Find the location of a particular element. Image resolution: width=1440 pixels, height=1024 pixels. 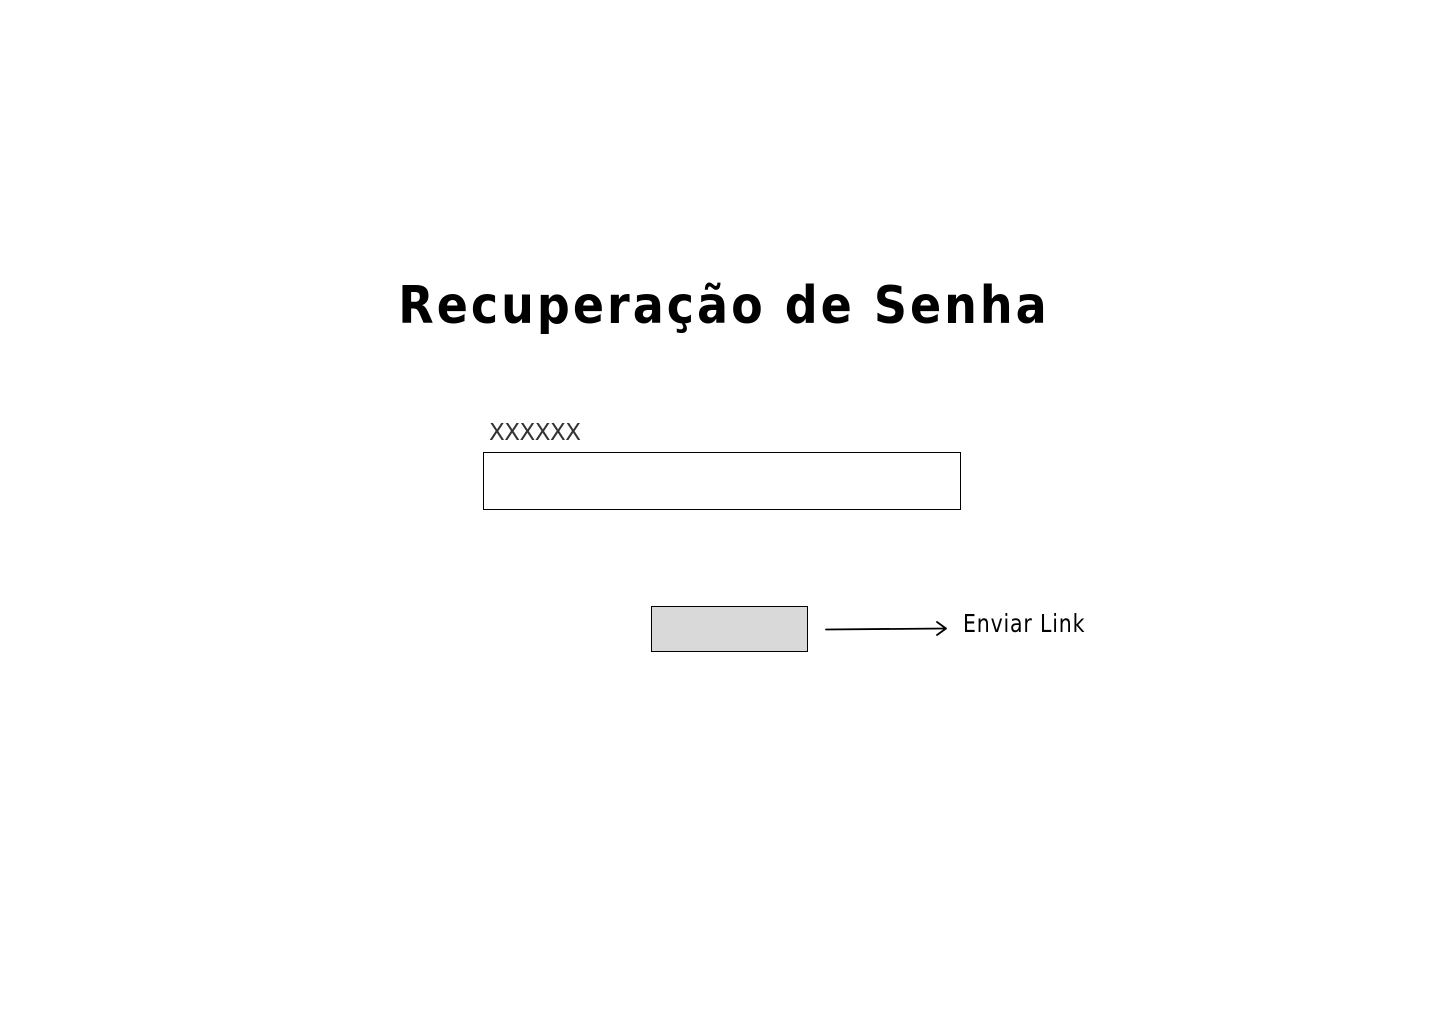

arrow-right-icon is located at coordinates (886, 628).